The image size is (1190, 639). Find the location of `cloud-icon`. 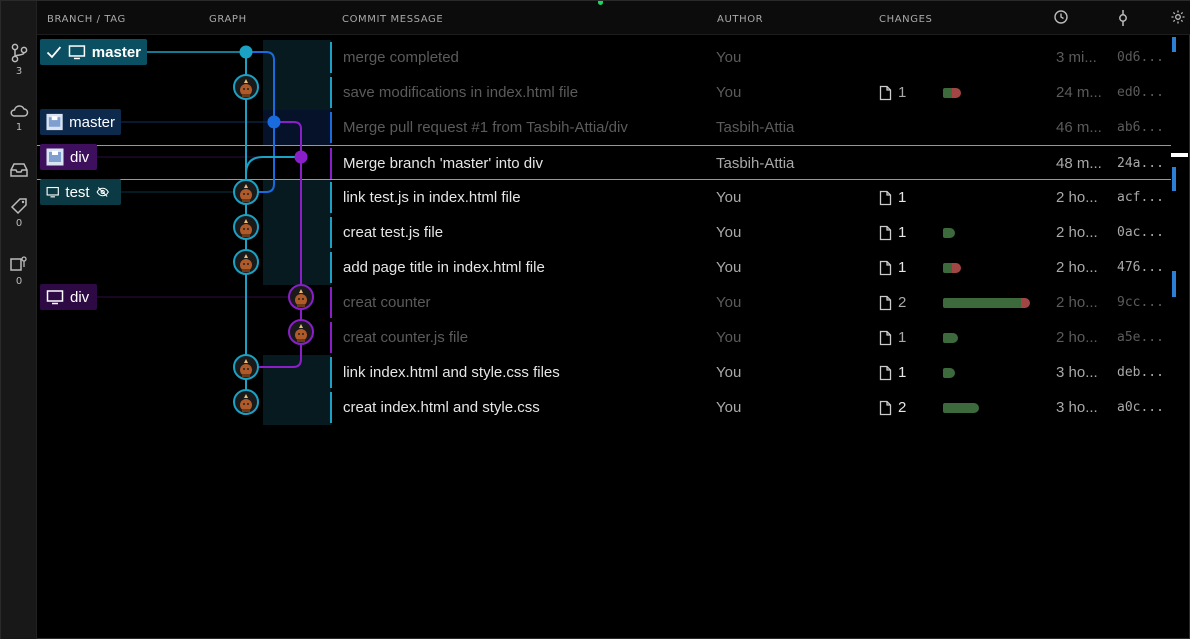

cloud-icon is located at coordinates (19, 111).